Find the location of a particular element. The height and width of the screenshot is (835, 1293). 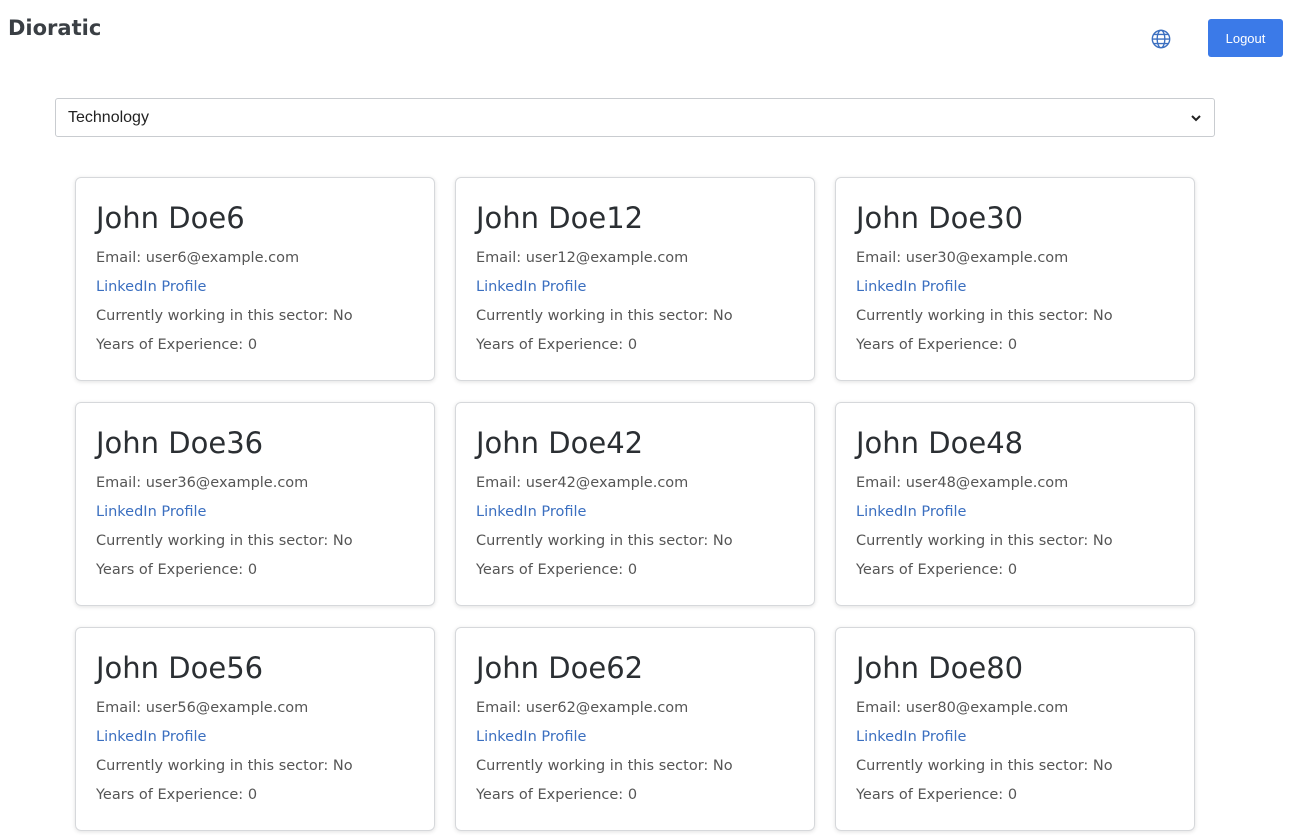

profile-name: John Doe48 is located at coordinates (940, 443).